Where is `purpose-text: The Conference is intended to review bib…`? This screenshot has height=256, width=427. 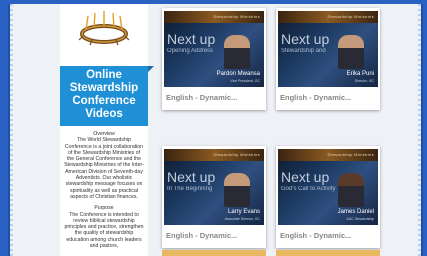 purpose-text: The Conference is intended to review bib… is located at coordinates (104, 230).